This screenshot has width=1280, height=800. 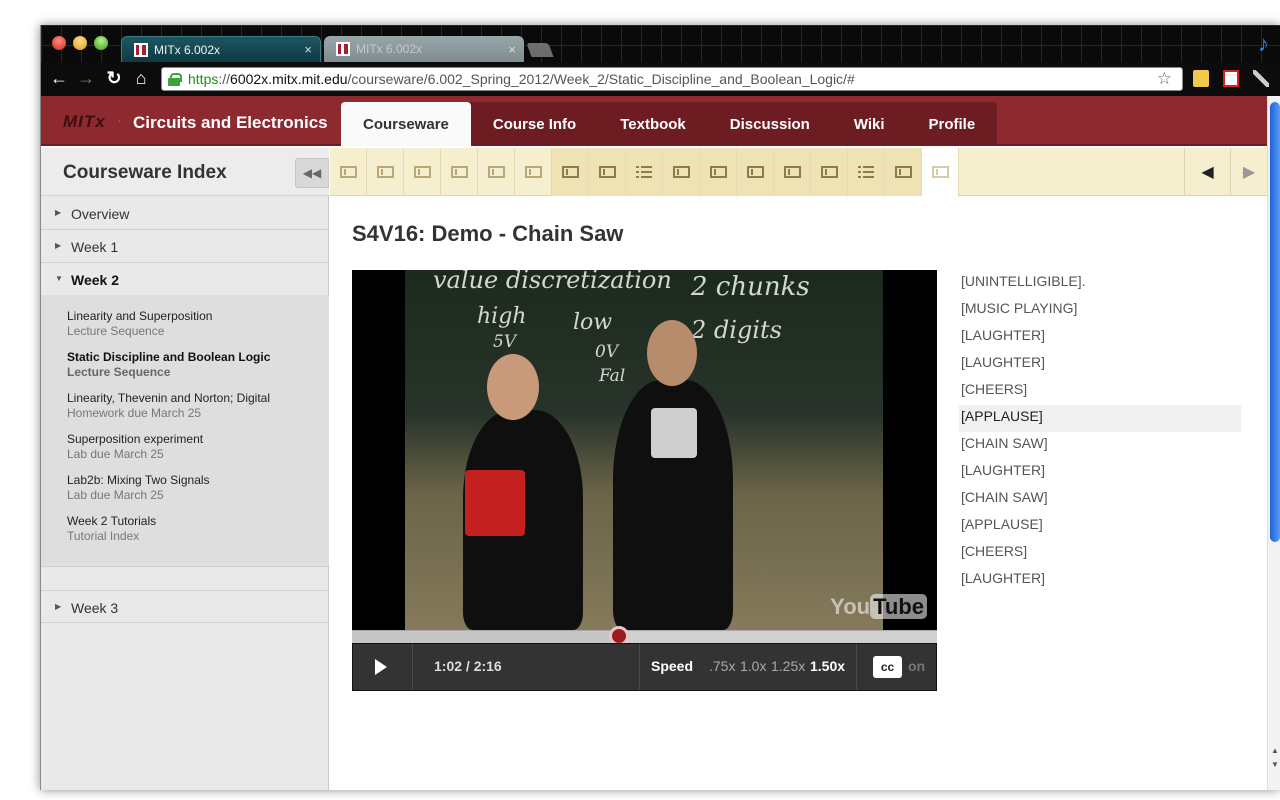 What do you see at coordinates (169, 398) in the screenshot?
I see `section-title: Linearity, Thevenin and Norton; Digital` at bounding box center [169, 398].